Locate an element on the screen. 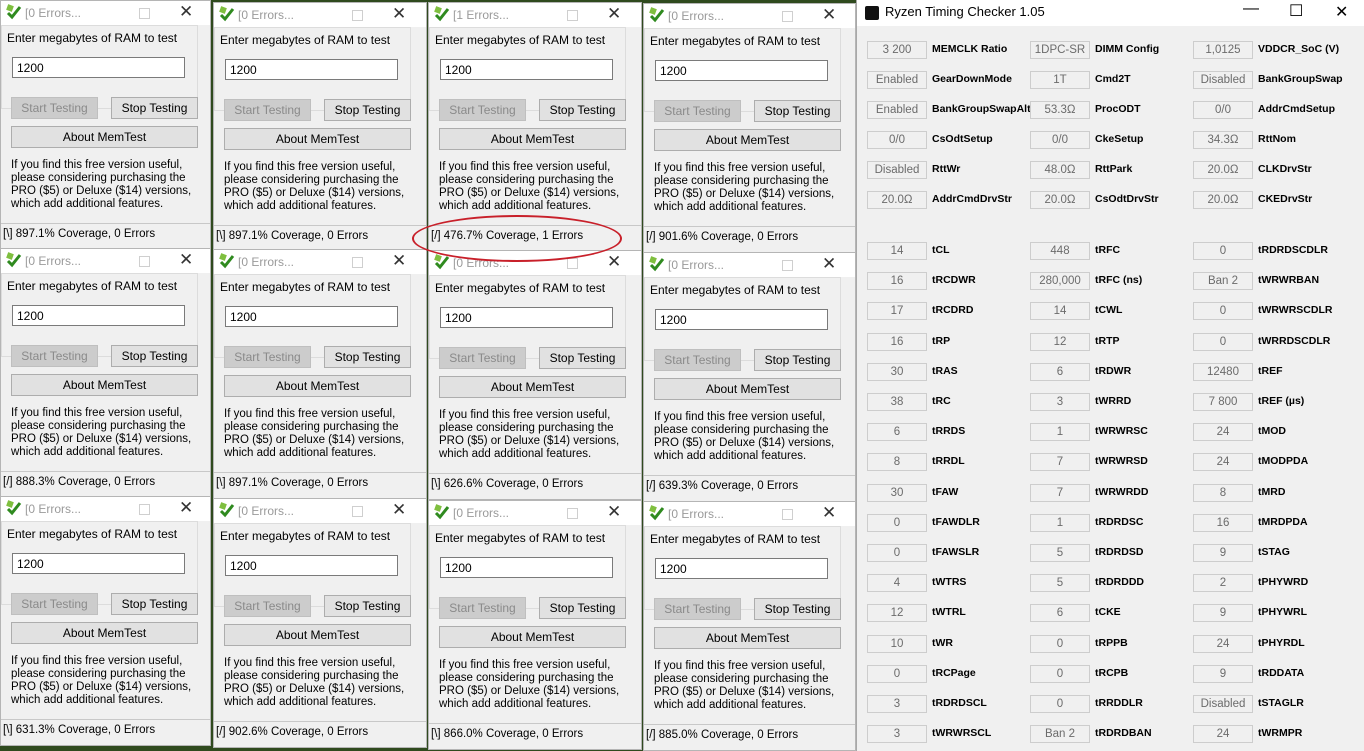 The image size is (1364, 751). timing-name: tRDRDDD is located at coordinates (1119, 582).